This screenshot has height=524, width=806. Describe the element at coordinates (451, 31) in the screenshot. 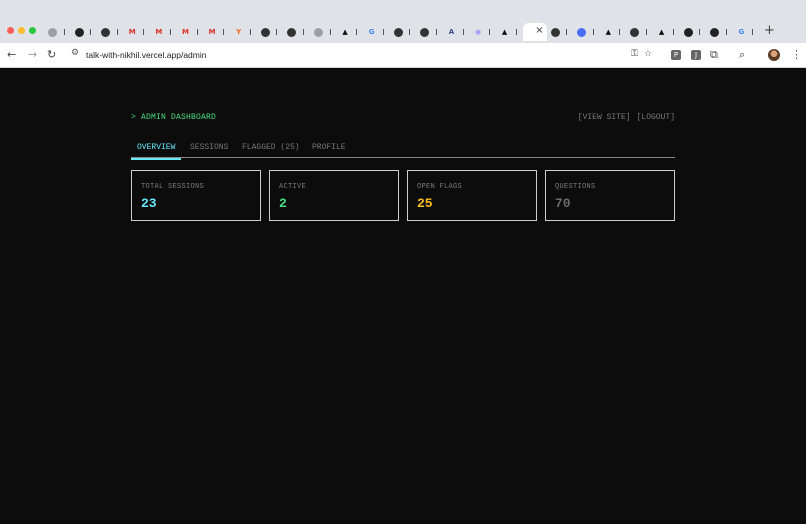

I see `a-icon: A` at that location.